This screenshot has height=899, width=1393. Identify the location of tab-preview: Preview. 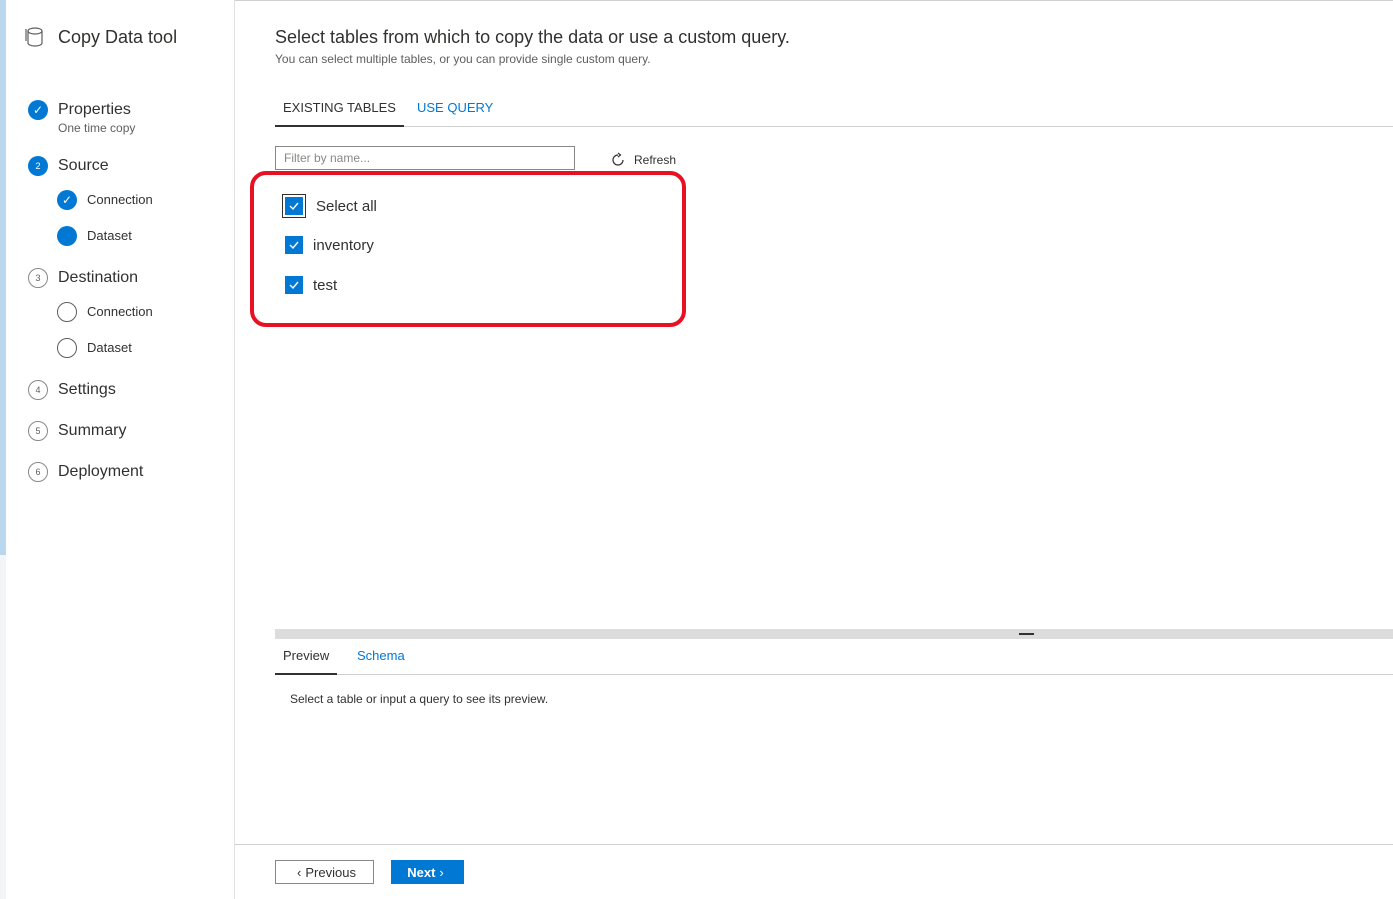
(306, 660).